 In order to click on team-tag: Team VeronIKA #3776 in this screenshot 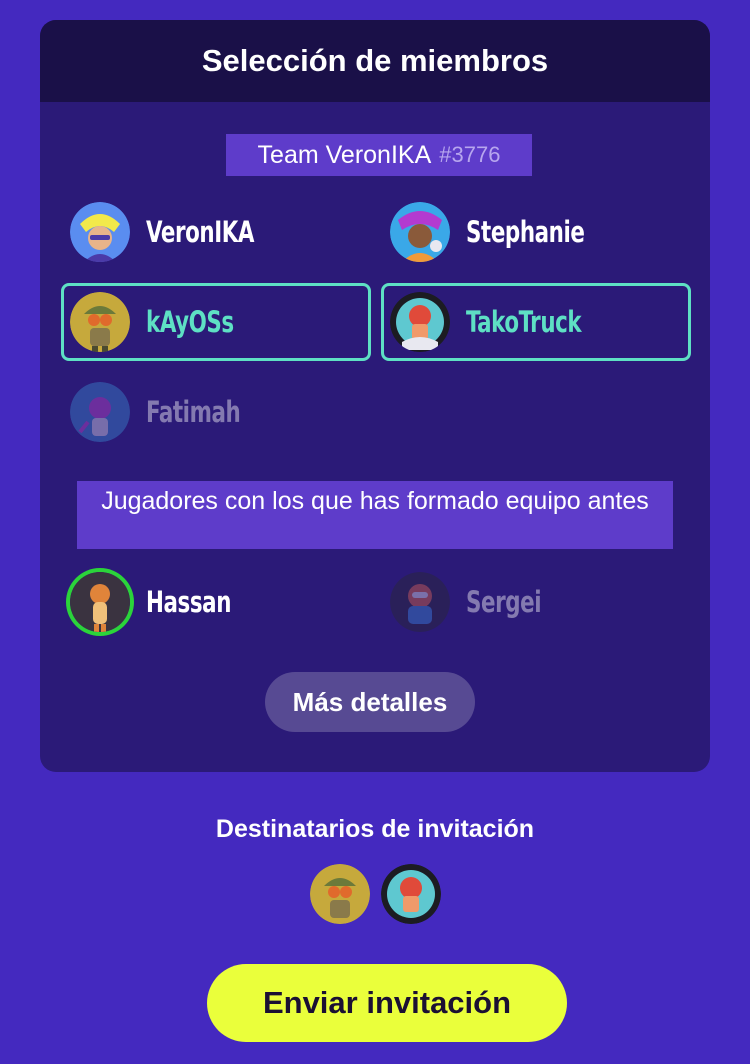, I will do `click(379, 155)`.